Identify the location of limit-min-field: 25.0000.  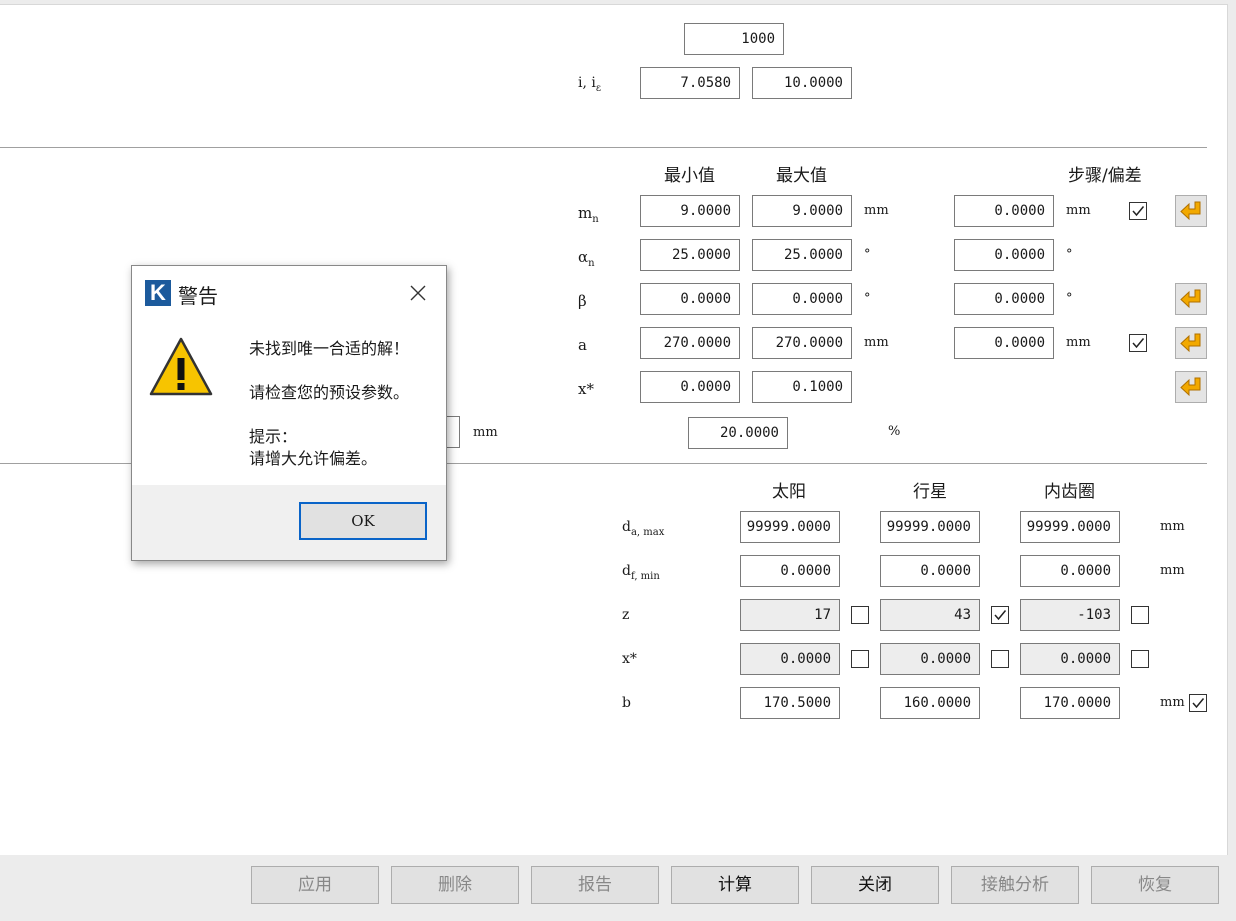
(690, 255).